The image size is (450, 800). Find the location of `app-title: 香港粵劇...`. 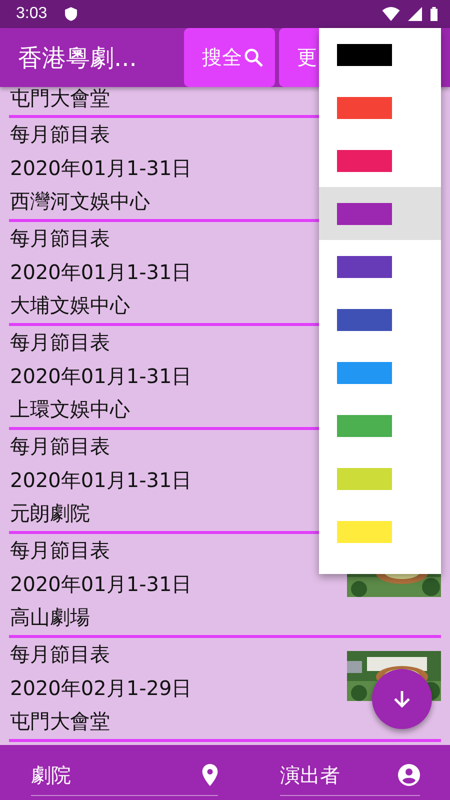

app-title: 香港粵劇... is located at coordinates (78, 58).